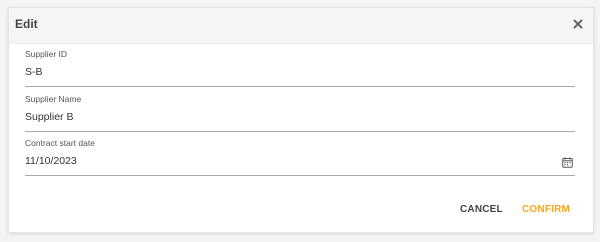  What do you see at coordinates (578, 24) in the screenshot?
I see `close-icon` at bounding box center [578, 24].